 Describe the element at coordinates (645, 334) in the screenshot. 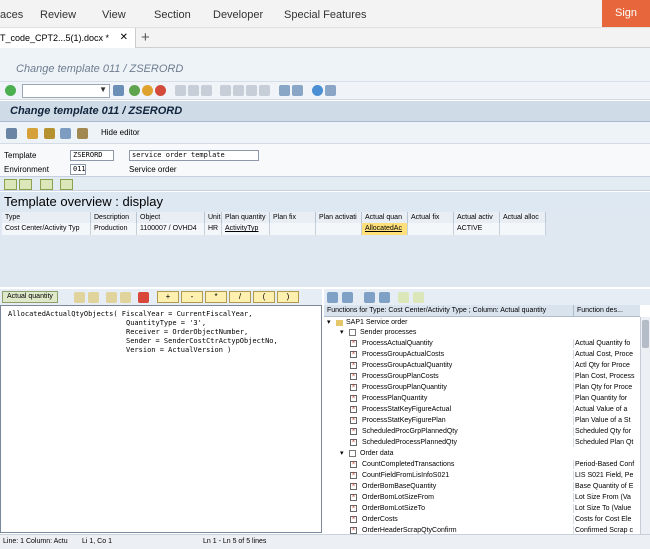

I see `scrollbar-thumb` at that location.